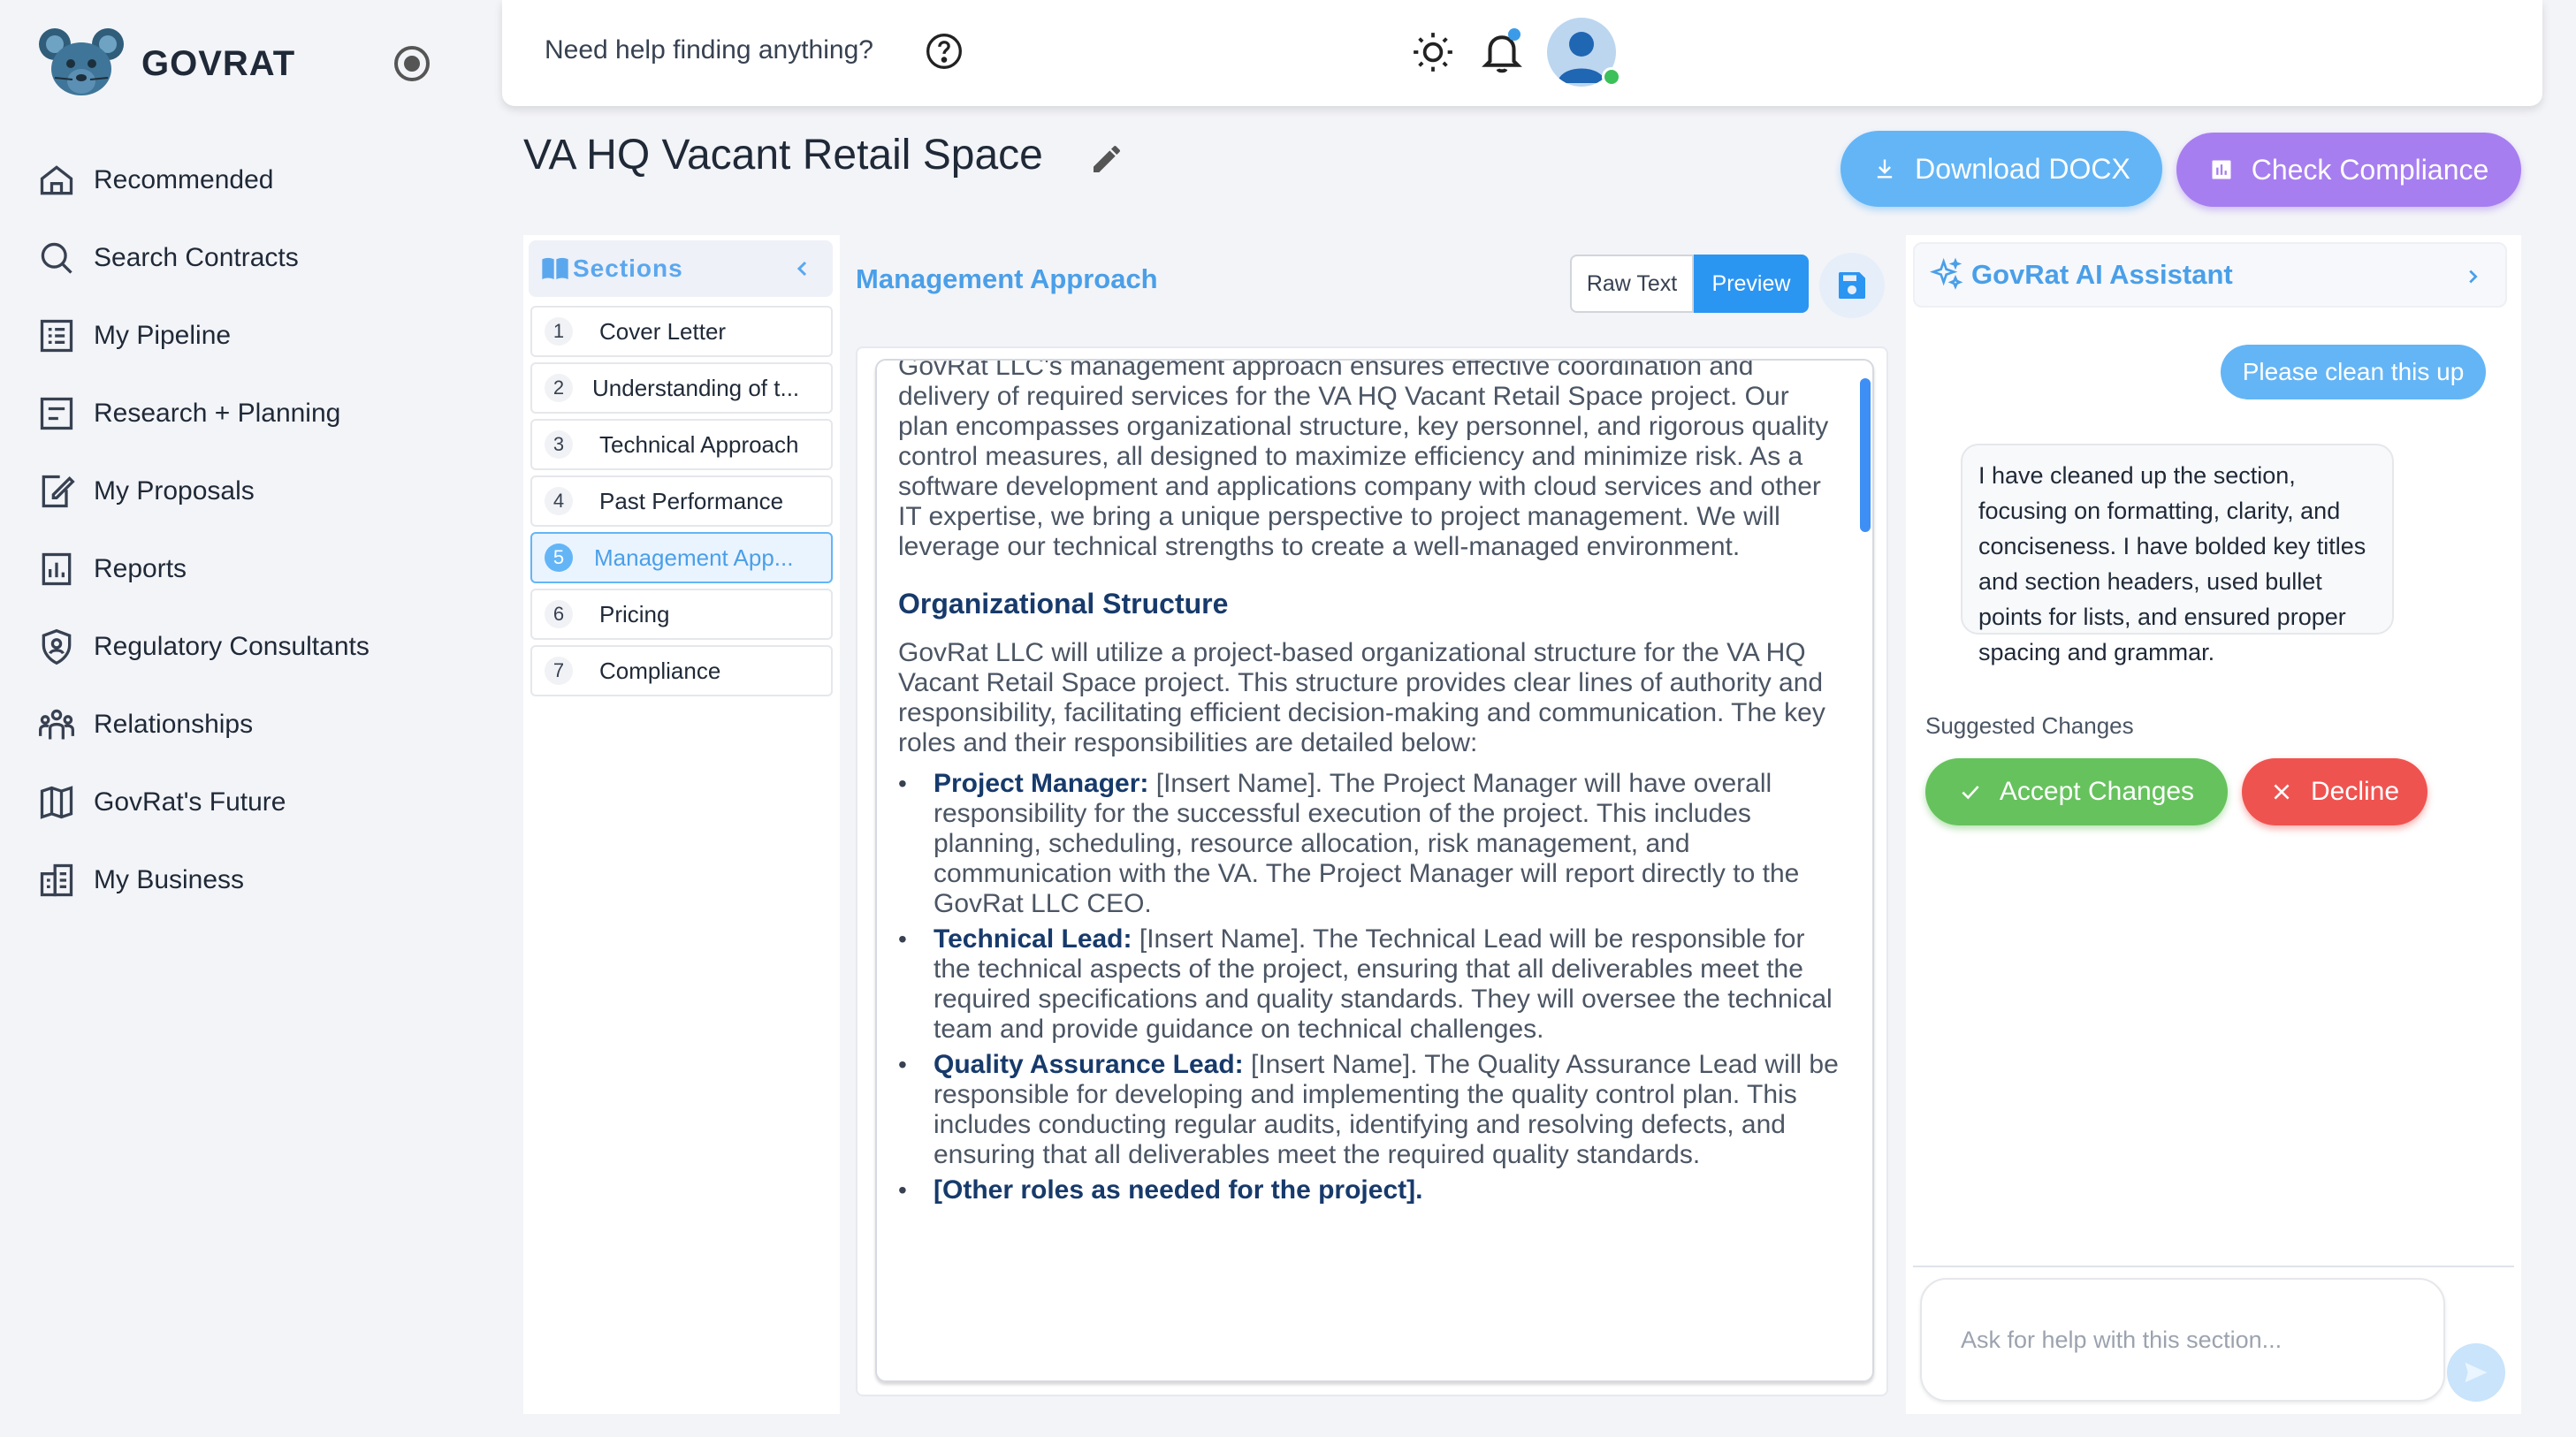  I want to click on user-message: Please clean this up, so click(2353, 372).